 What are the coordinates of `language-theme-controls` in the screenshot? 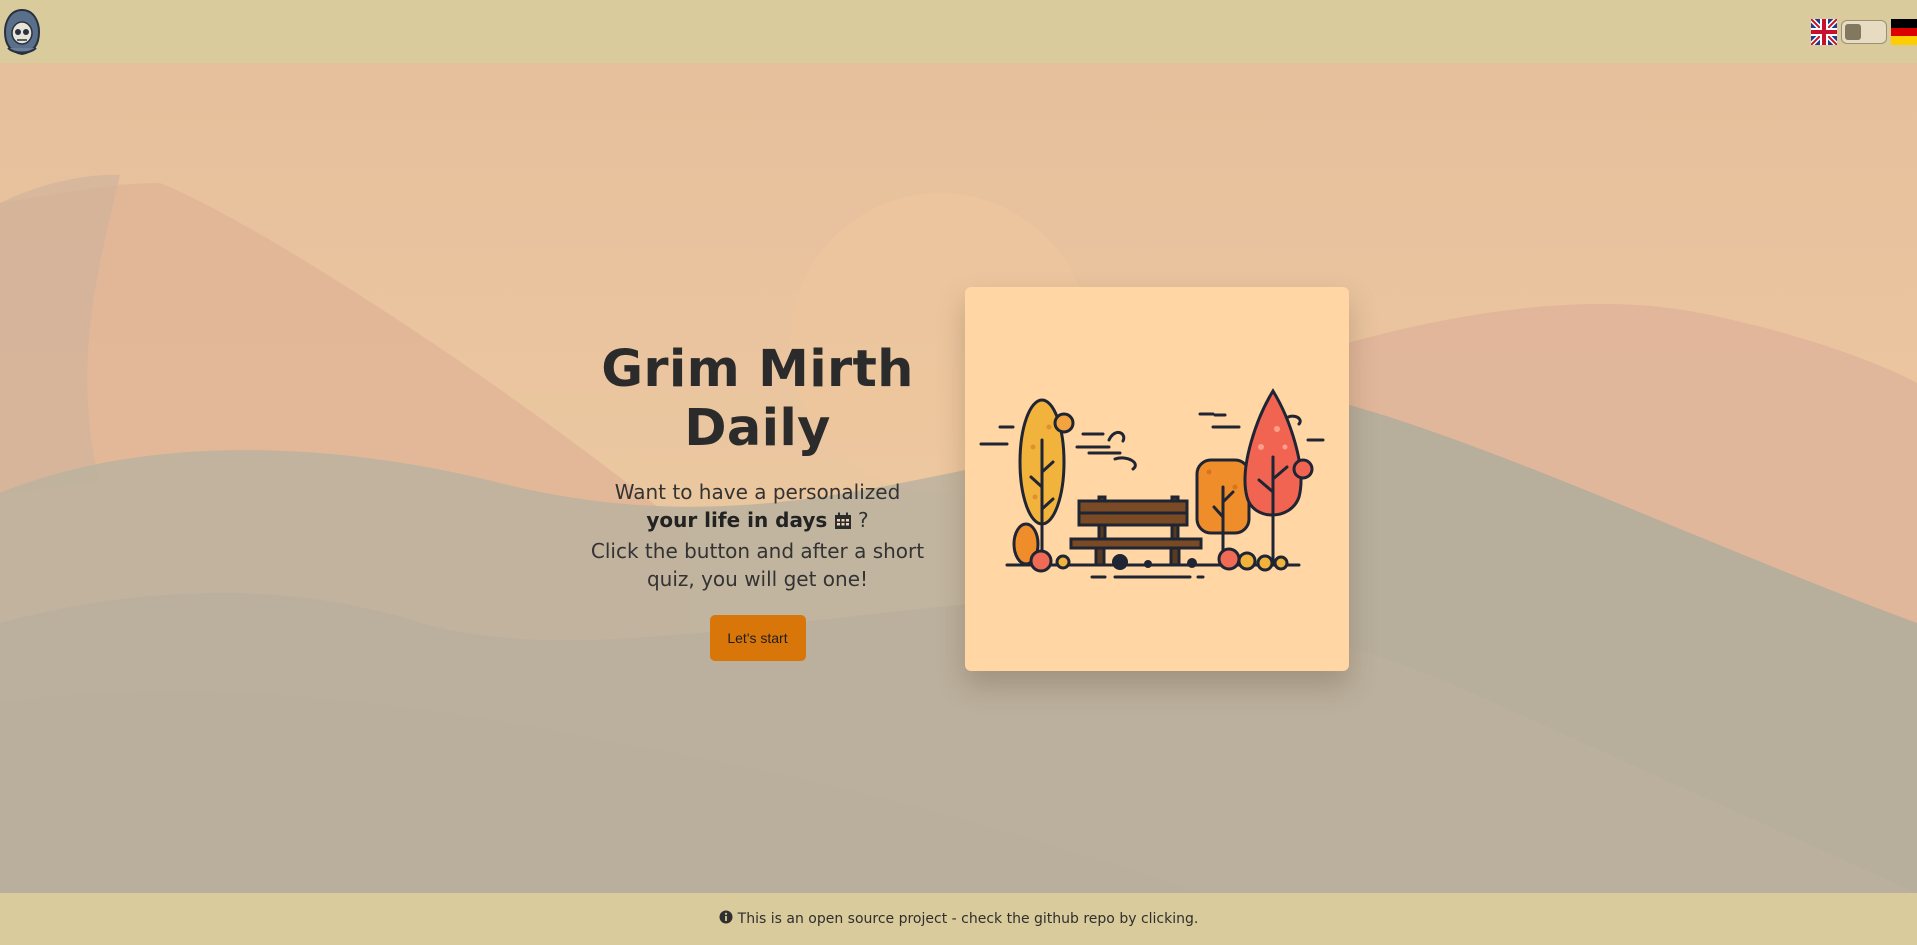 It's located at (1863, 32).